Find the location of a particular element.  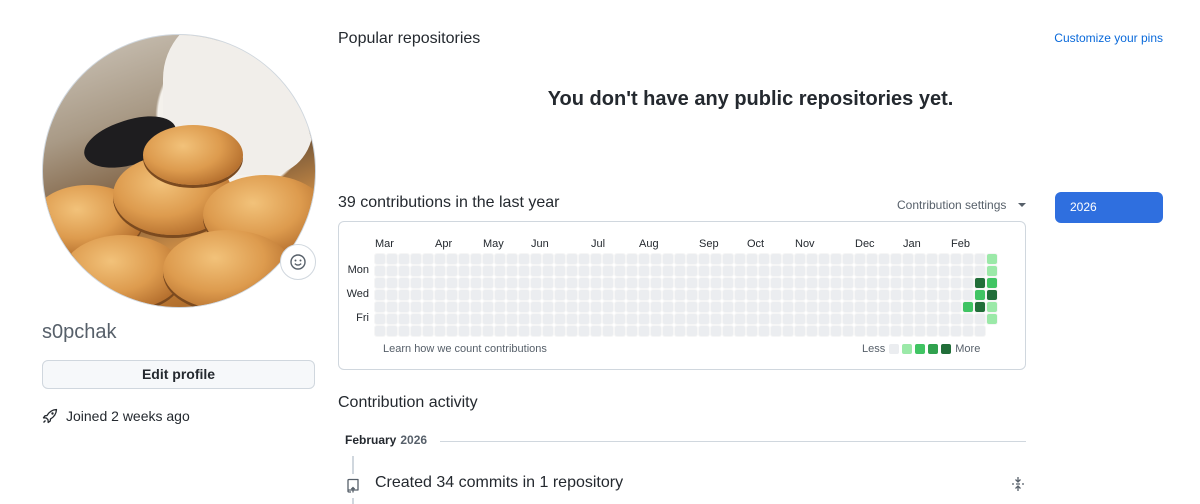

set-status-button is located at coordinates (298, 262).